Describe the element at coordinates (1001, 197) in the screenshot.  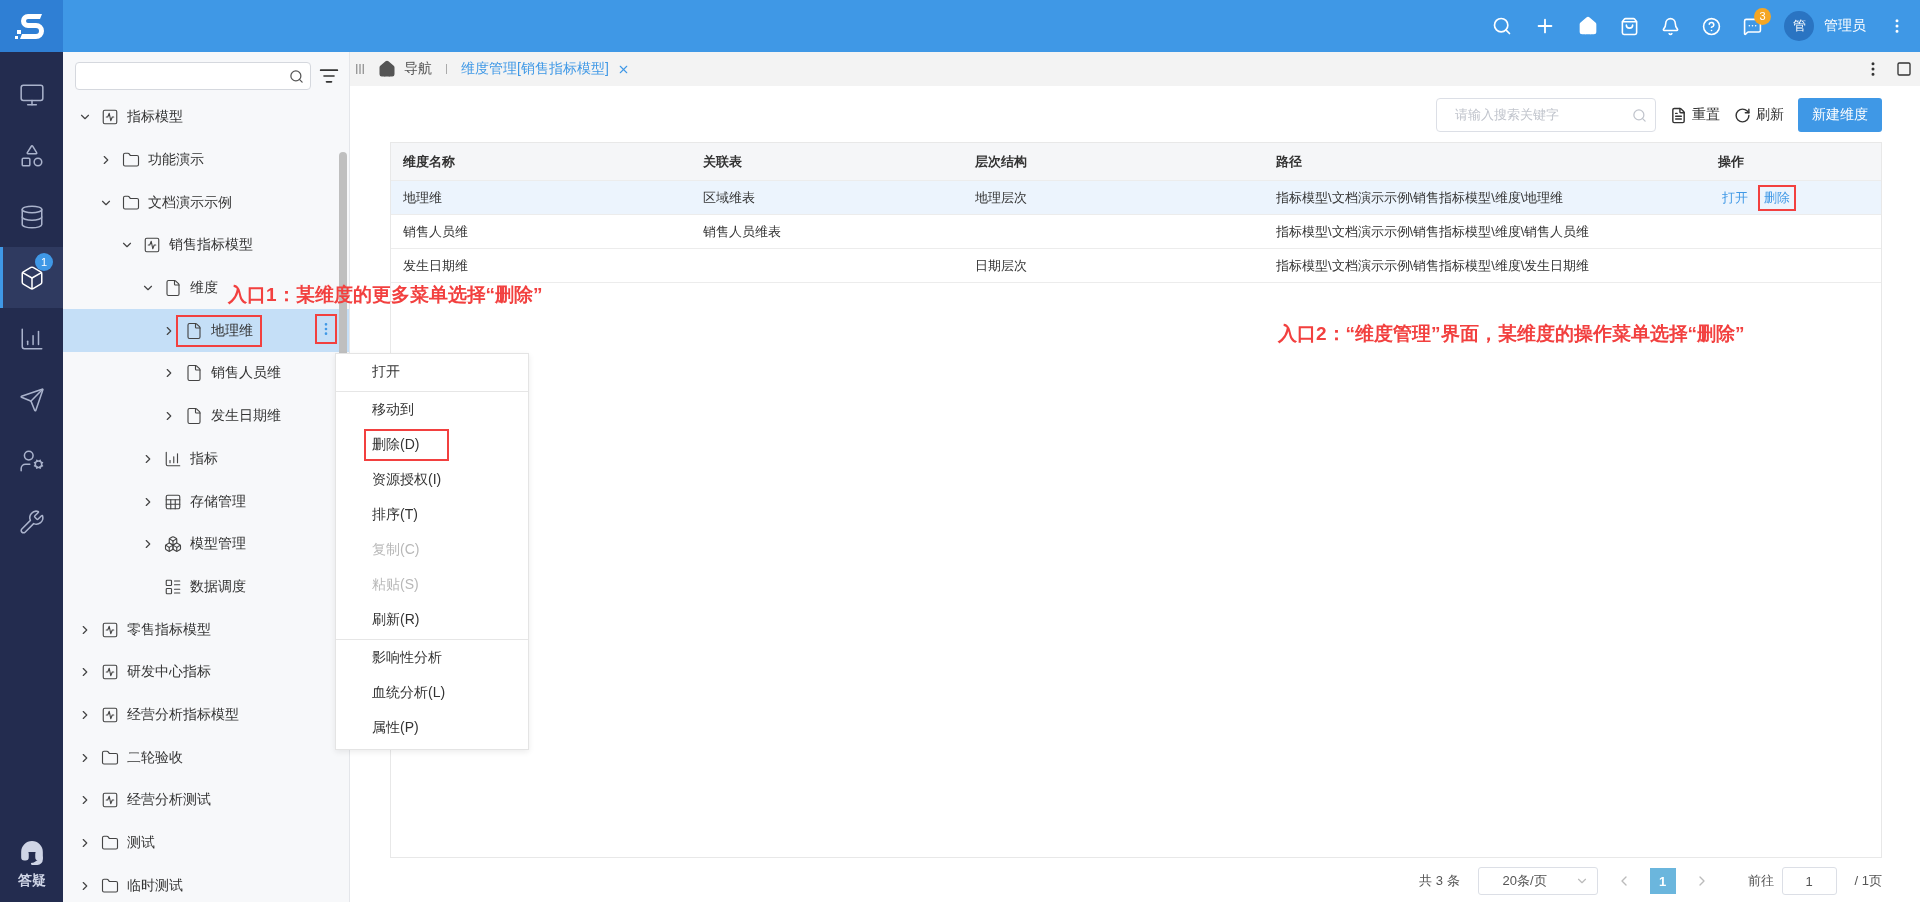
I see `table-cell-text: 地理层次` at that location.